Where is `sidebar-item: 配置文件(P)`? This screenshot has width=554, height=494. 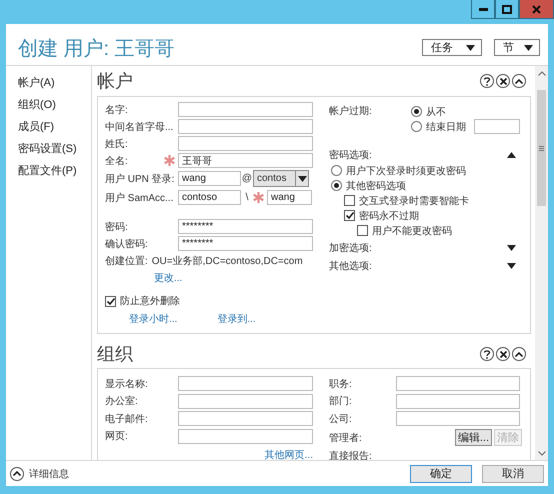 sidebar-item: 配置文件(P) is located at coordinates (48, 171).